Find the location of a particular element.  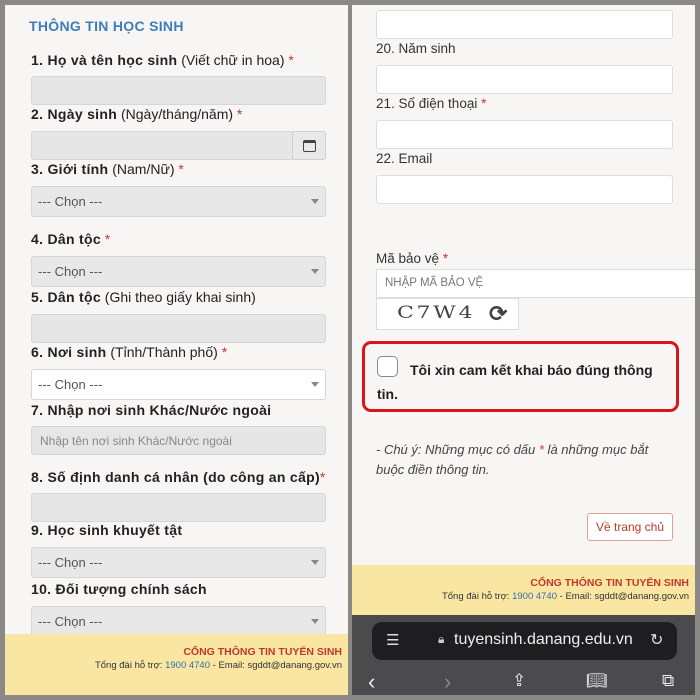

email-input is located at coordinates (524, 189).